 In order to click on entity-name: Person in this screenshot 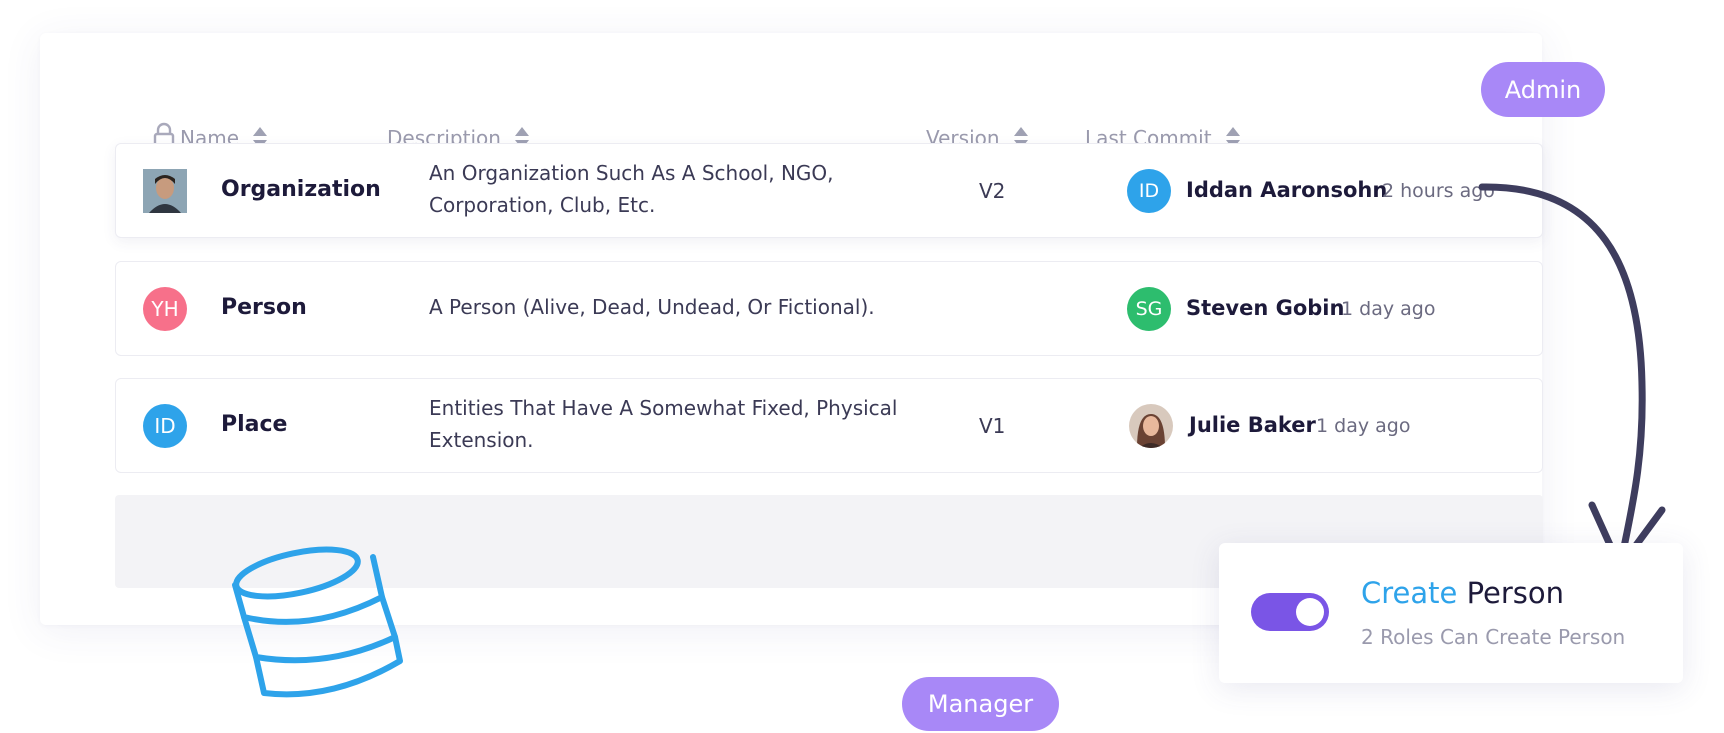, I will do `click(264, 307)`.